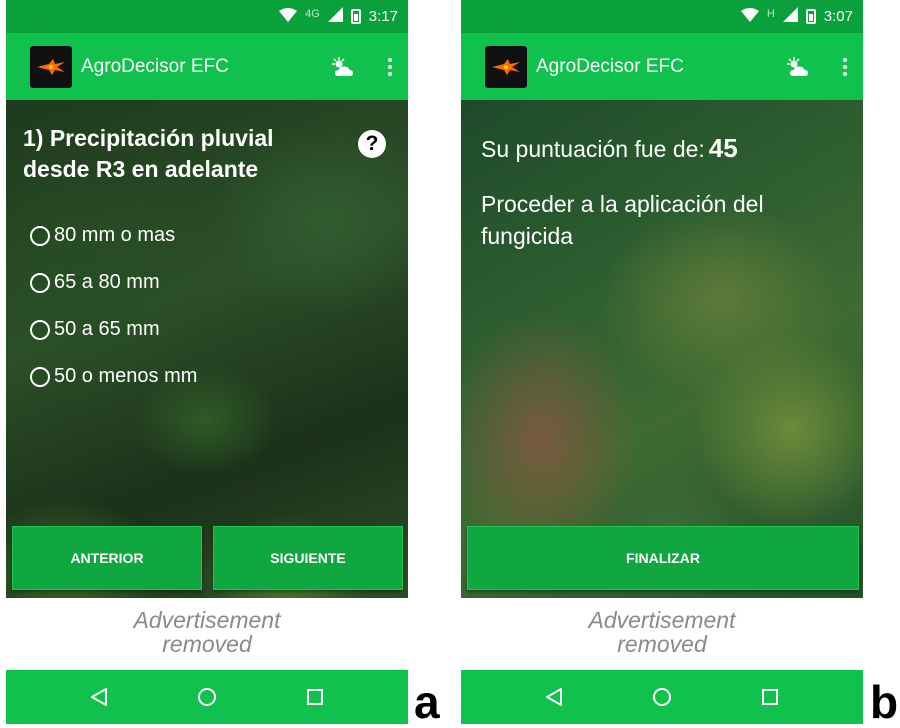 The image size is (900, 728). What do you see at coordinates (427, 702) in the screenshot?
I see `panel-label-a: a` at bounding box center [427, 702].